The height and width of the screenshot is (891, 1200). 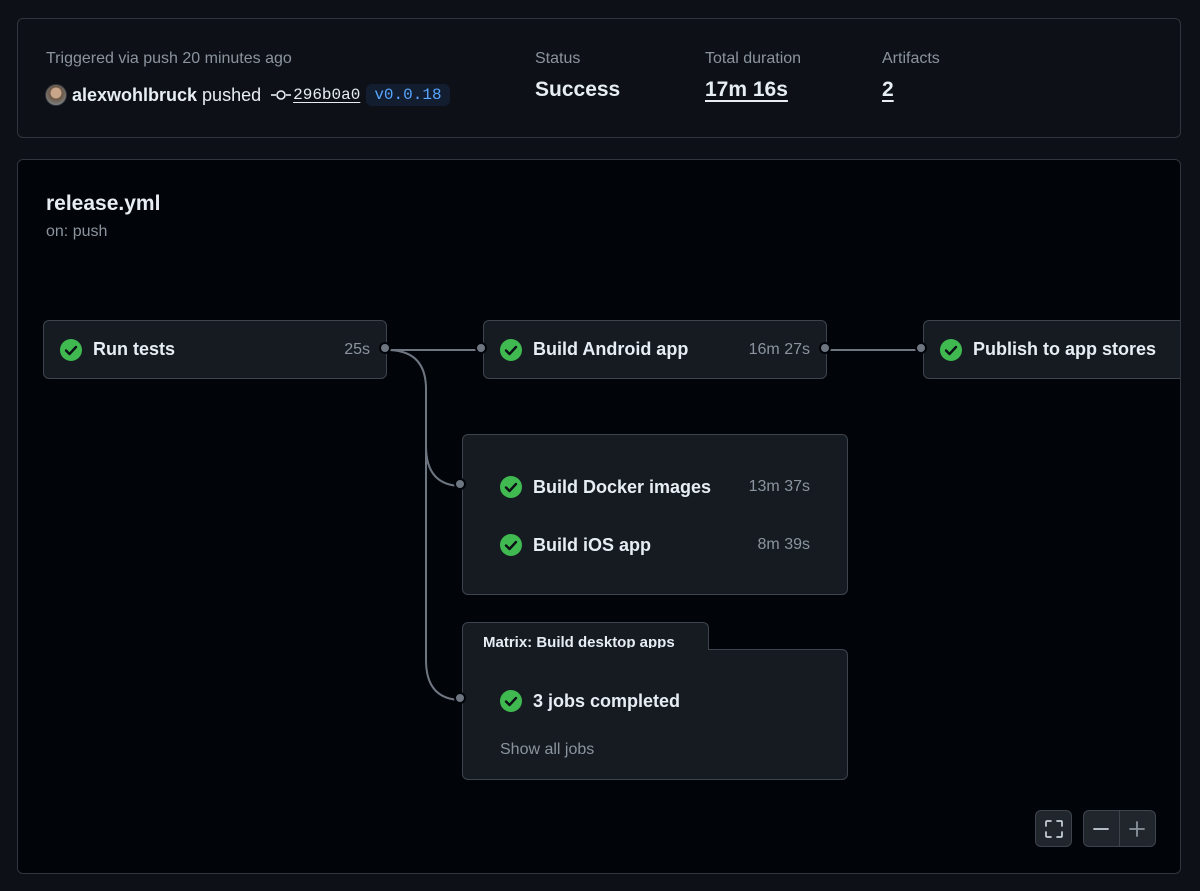 I want to click on action-text: pushed, so click(x=232, y=94).